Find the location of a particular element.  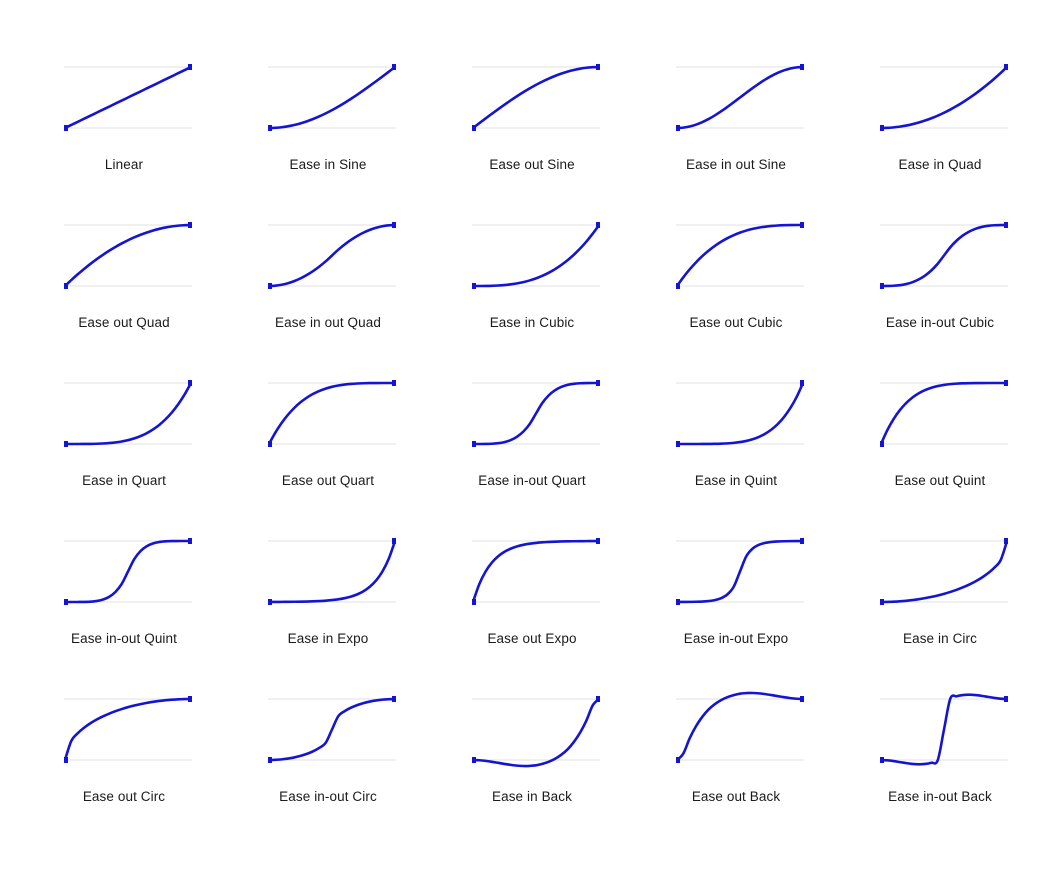

easing-label: Ease in Quart is located at coordinates (124, 480).